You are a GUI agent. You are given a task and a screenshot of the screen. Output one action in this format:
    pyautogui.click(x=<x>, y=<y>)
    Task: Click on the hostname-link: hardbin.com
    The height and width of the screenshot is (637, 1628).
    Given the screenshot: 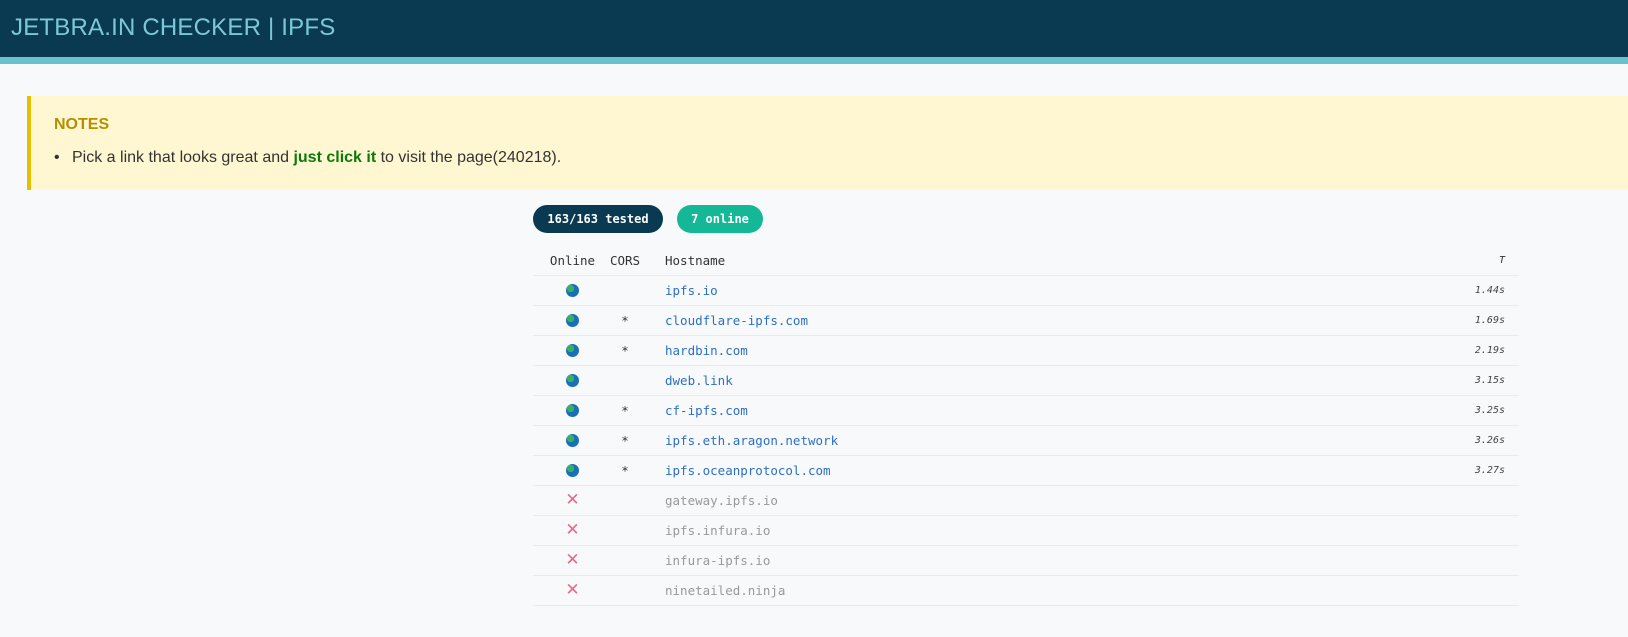 What is the action you would take?
    pyautogui.click(x=706, y=350)
    